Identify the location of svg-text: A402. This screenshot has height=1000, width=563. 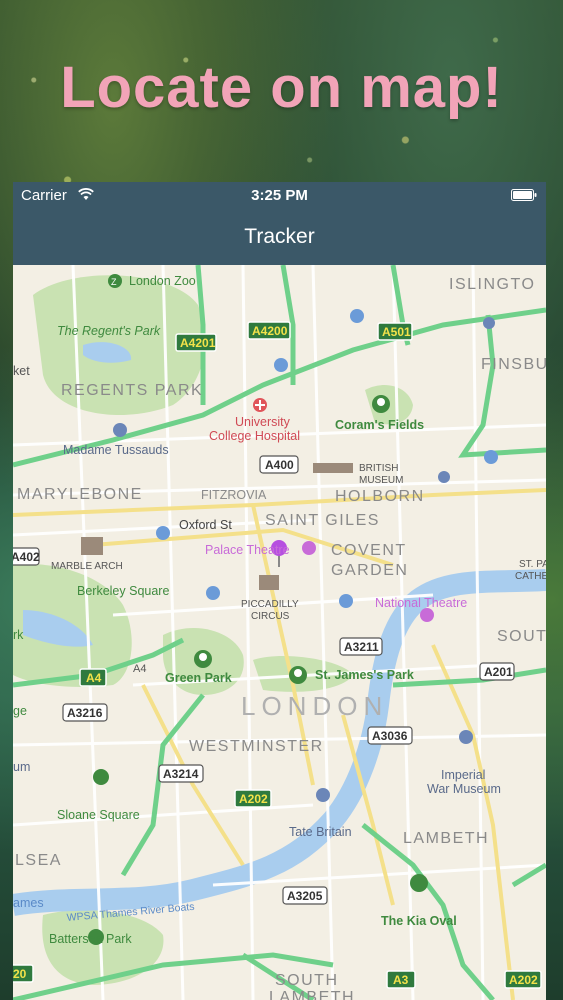
(26, 557).